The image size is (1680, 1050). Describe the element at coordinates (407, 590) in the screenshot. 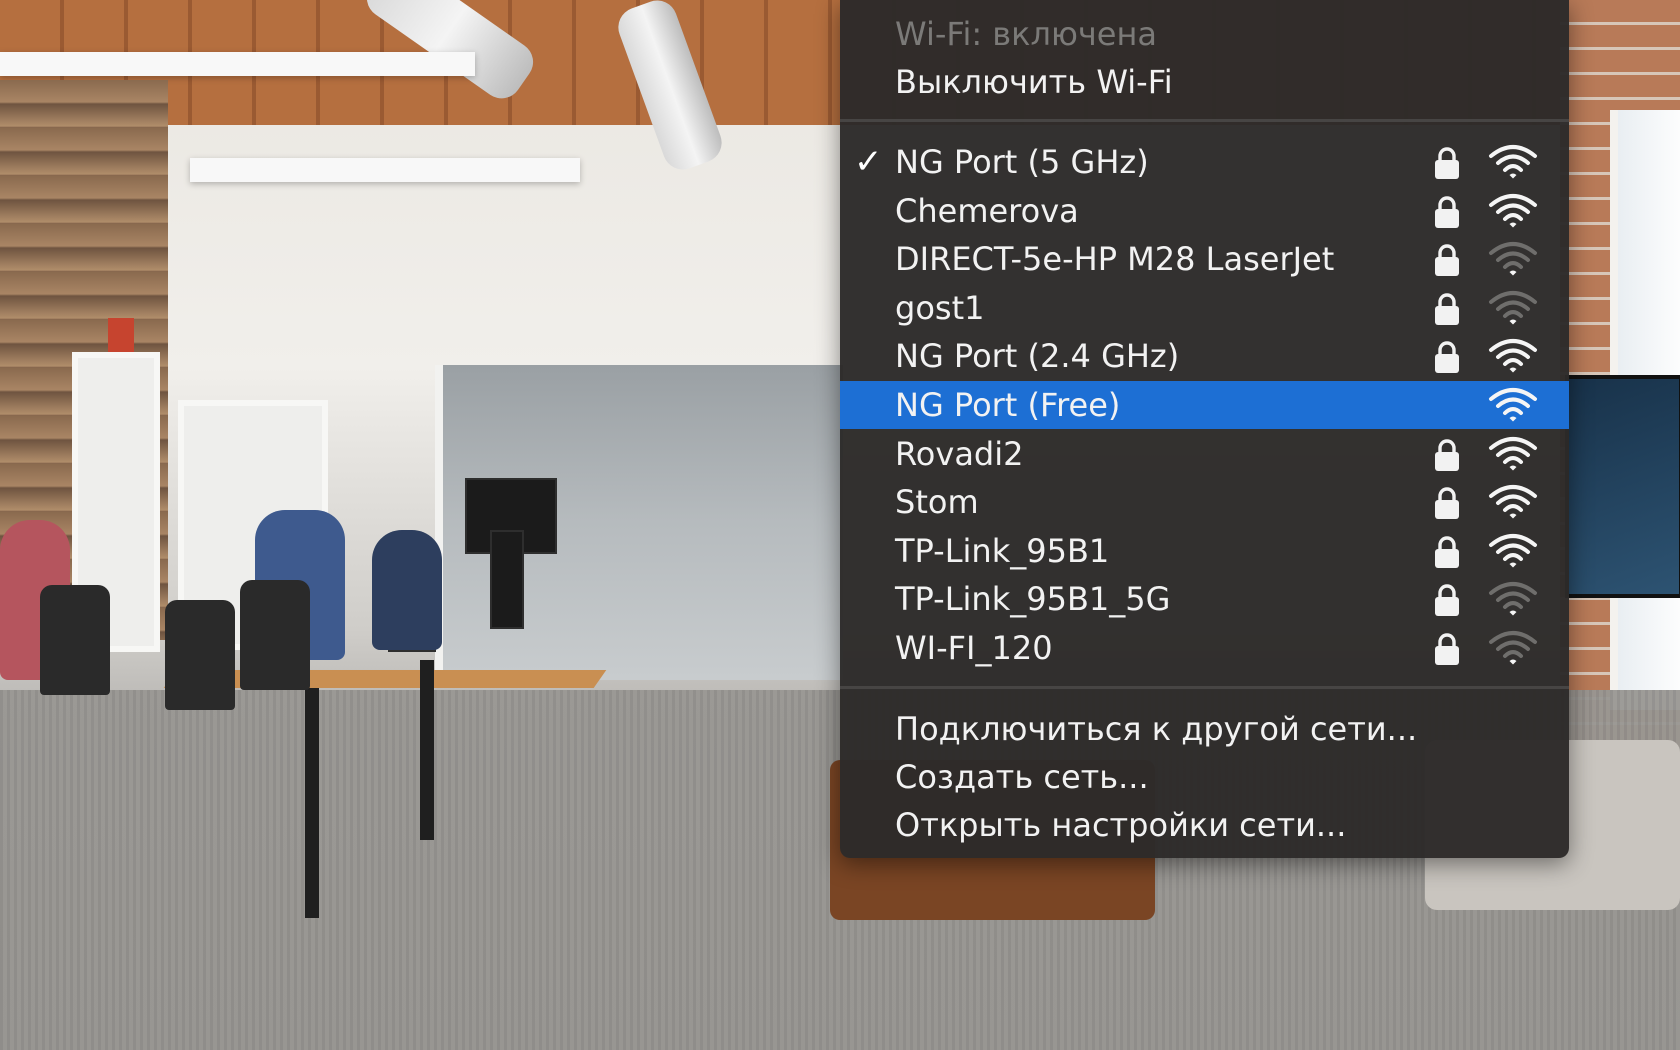

I see `person` at that location.